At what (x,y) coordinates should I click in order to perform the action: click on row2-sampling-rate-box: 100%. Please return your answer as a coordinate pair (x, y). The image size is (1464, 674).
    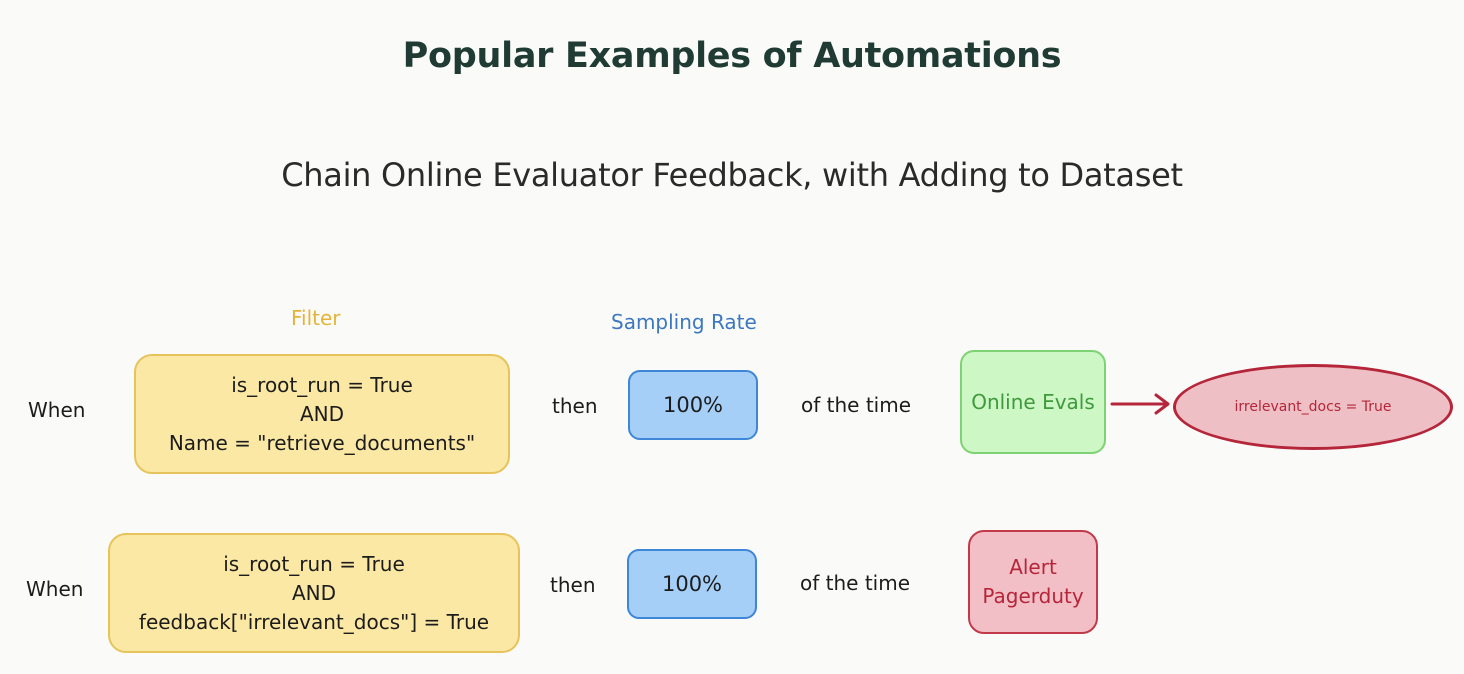
    Looking at the image, I should click on (692, 584).